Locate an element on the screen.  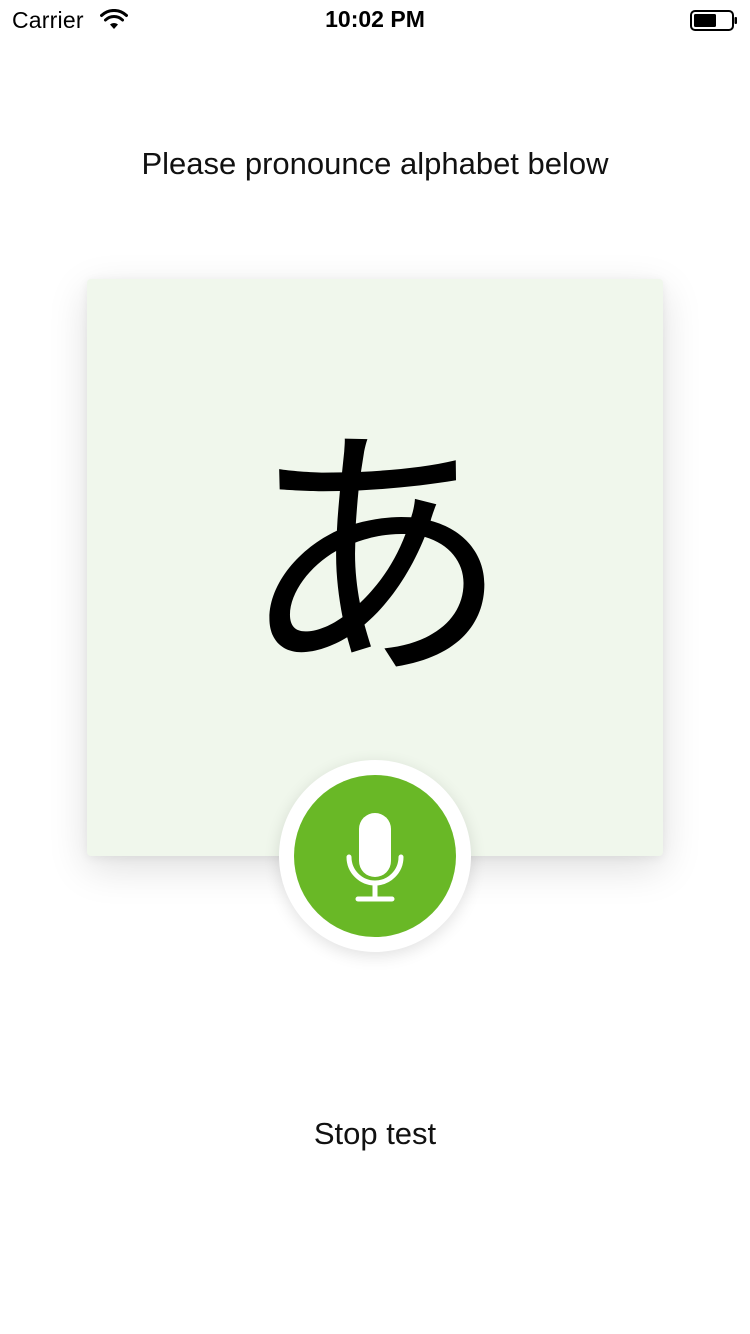
battery-icon is located at coordinates (714, 20).